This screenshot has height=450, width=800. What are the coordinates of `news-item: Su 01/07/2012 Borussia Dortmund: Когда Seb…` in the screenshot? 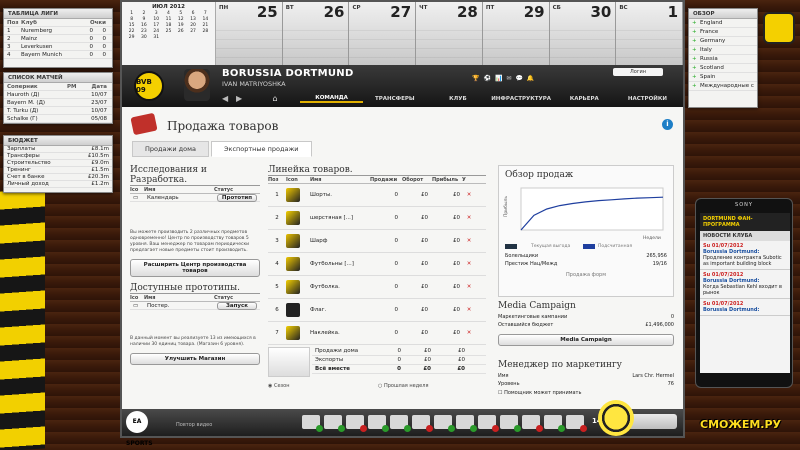 It's located at (745, 284).